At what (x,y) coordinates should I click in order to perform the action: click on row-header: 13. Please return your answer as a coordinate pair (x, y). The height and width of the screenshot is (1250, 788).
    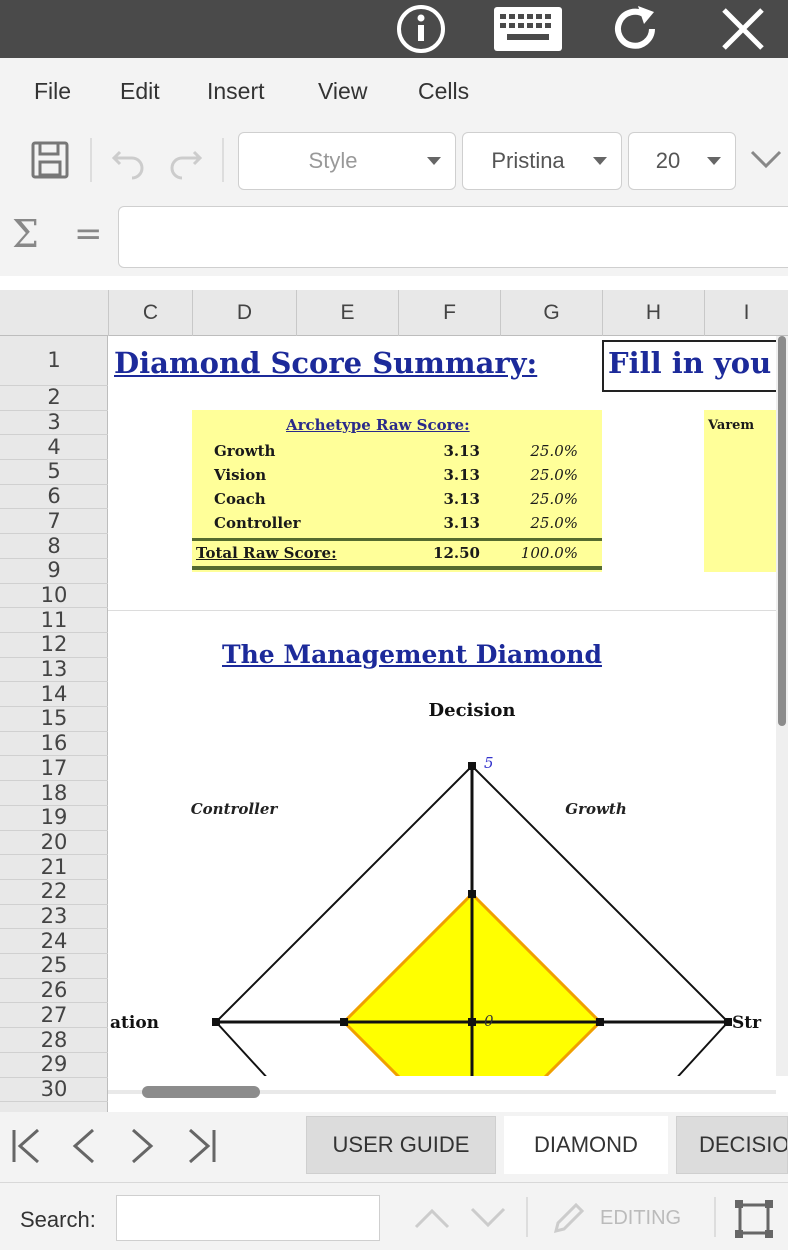
    Looking at the image, I should click on (54, 670).